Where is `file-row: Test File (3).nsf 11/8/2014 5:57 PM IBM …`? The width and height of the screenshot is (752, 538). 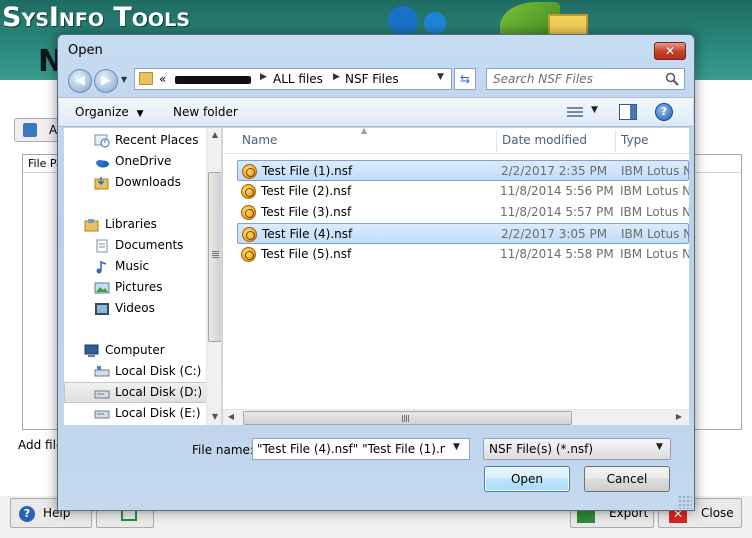 file-row: Test File (3).nsf 11/8/2014 5:57 PM IBM … is located at coordinates (463, 212).